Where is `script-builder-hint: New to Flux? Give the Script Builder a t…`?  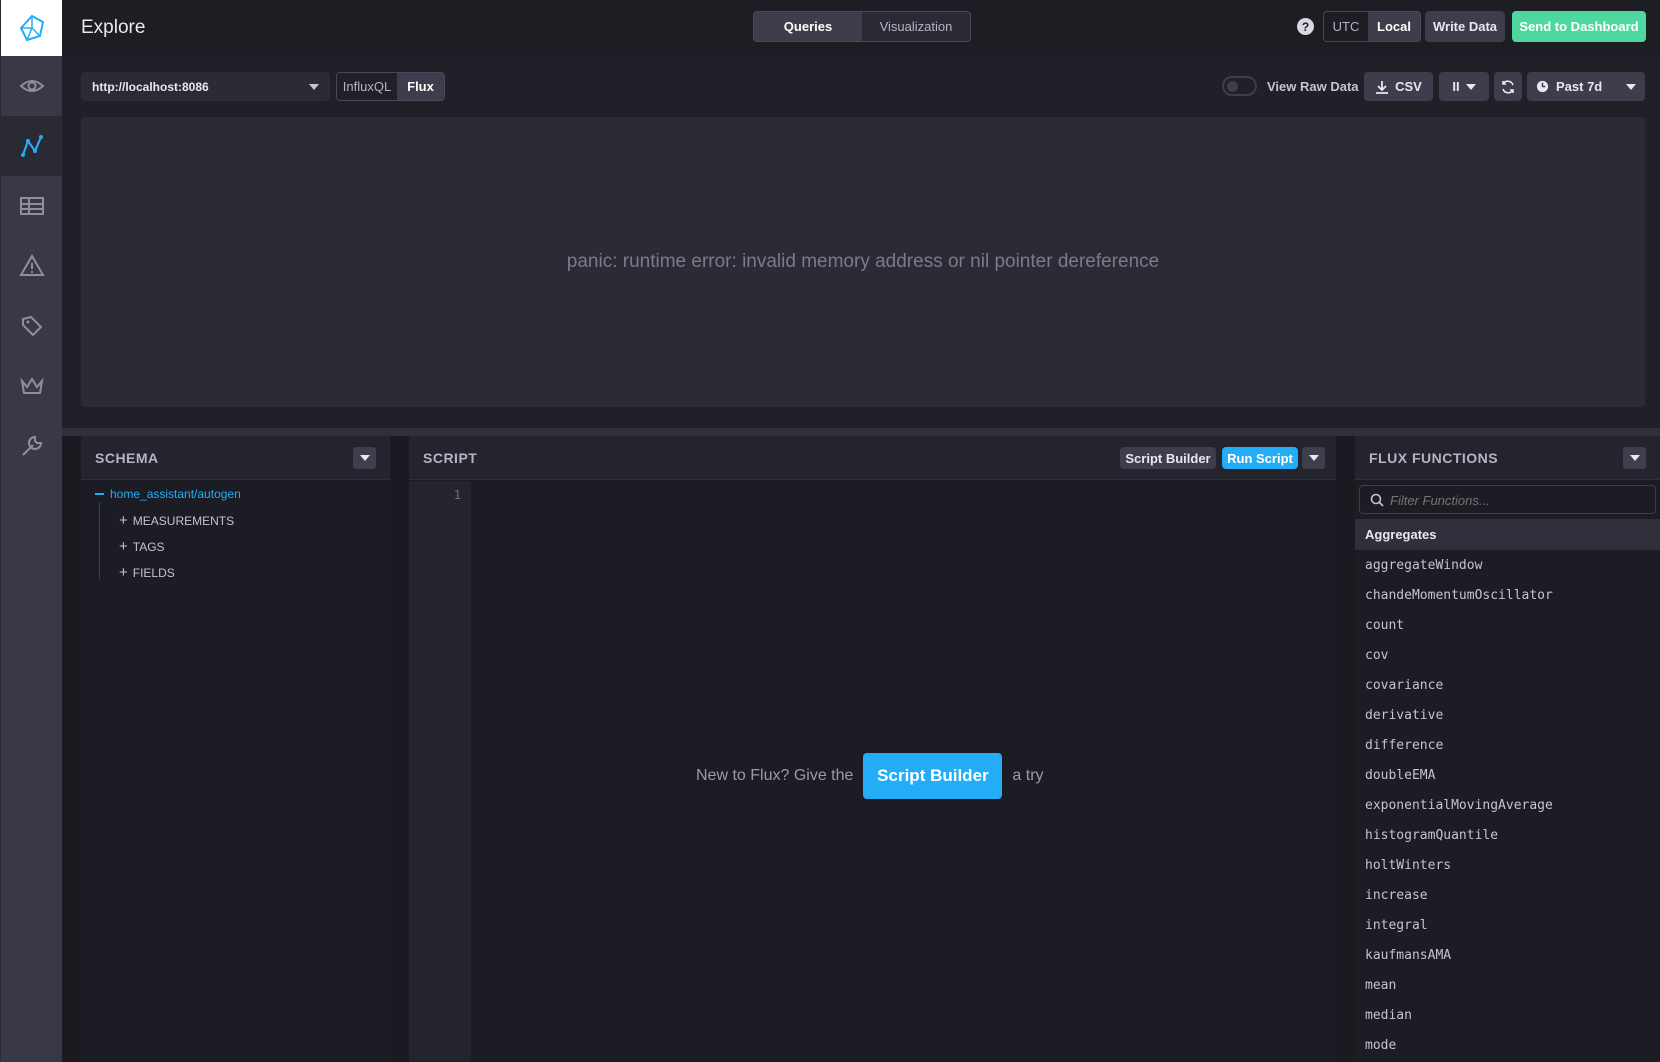
script-builder-hint: New to Flux? Give the Script Builder a t… is located at coordinates (870, 776).